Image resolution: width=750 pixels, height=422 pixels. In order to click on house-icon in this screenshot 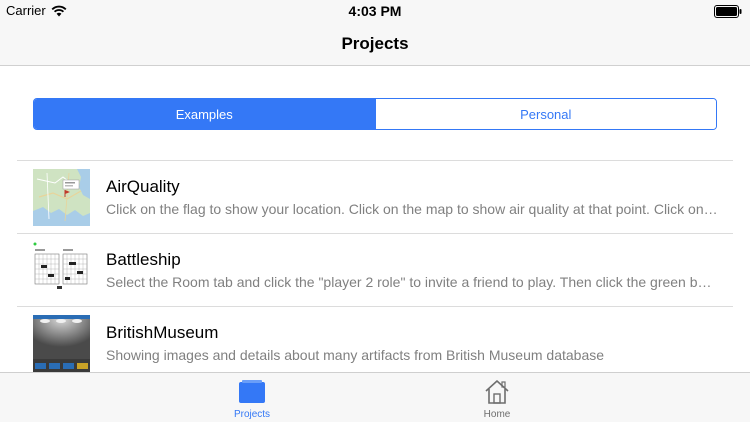, I will do `click(497, 392)`.